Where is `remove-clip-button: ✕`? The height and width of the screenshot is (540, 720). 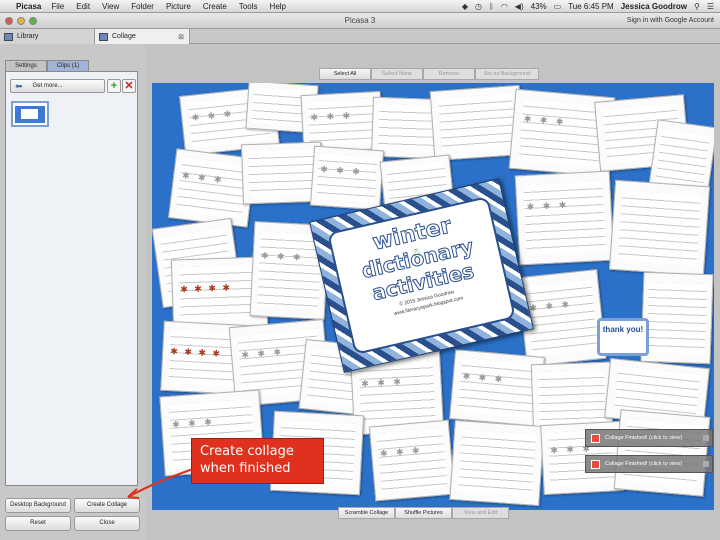 remove-clip-button: ✕ is located at coordinates (129, 86).